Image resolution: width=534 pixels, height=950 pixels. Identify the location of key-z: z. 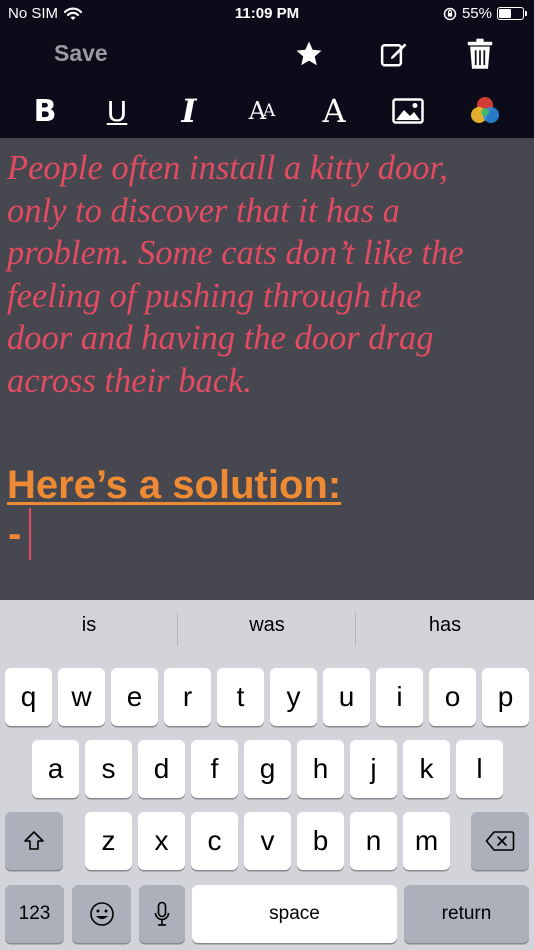
(108, 841).